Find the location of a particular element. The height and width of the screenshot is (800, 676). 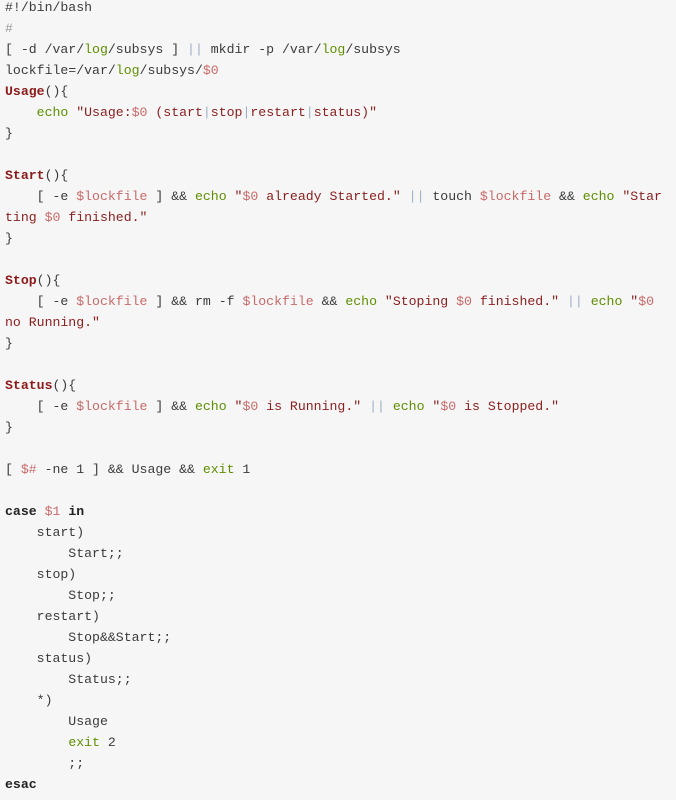

code-line: Stop&&Start;; is located at coordinates (340, 637).